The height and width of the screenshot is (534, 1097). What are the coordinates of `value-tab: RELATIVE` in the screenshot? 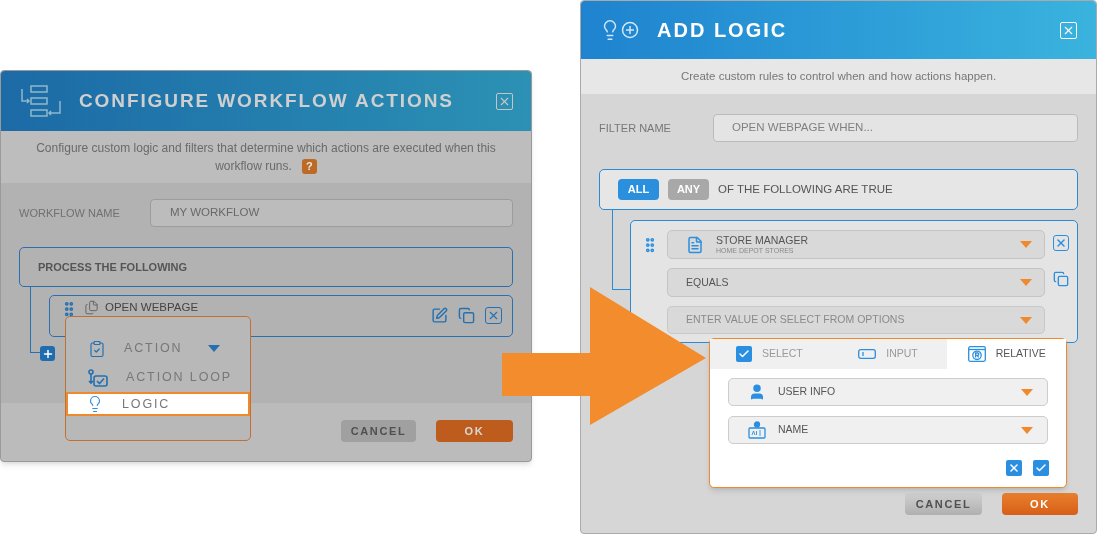 It's located at (1006, 354).